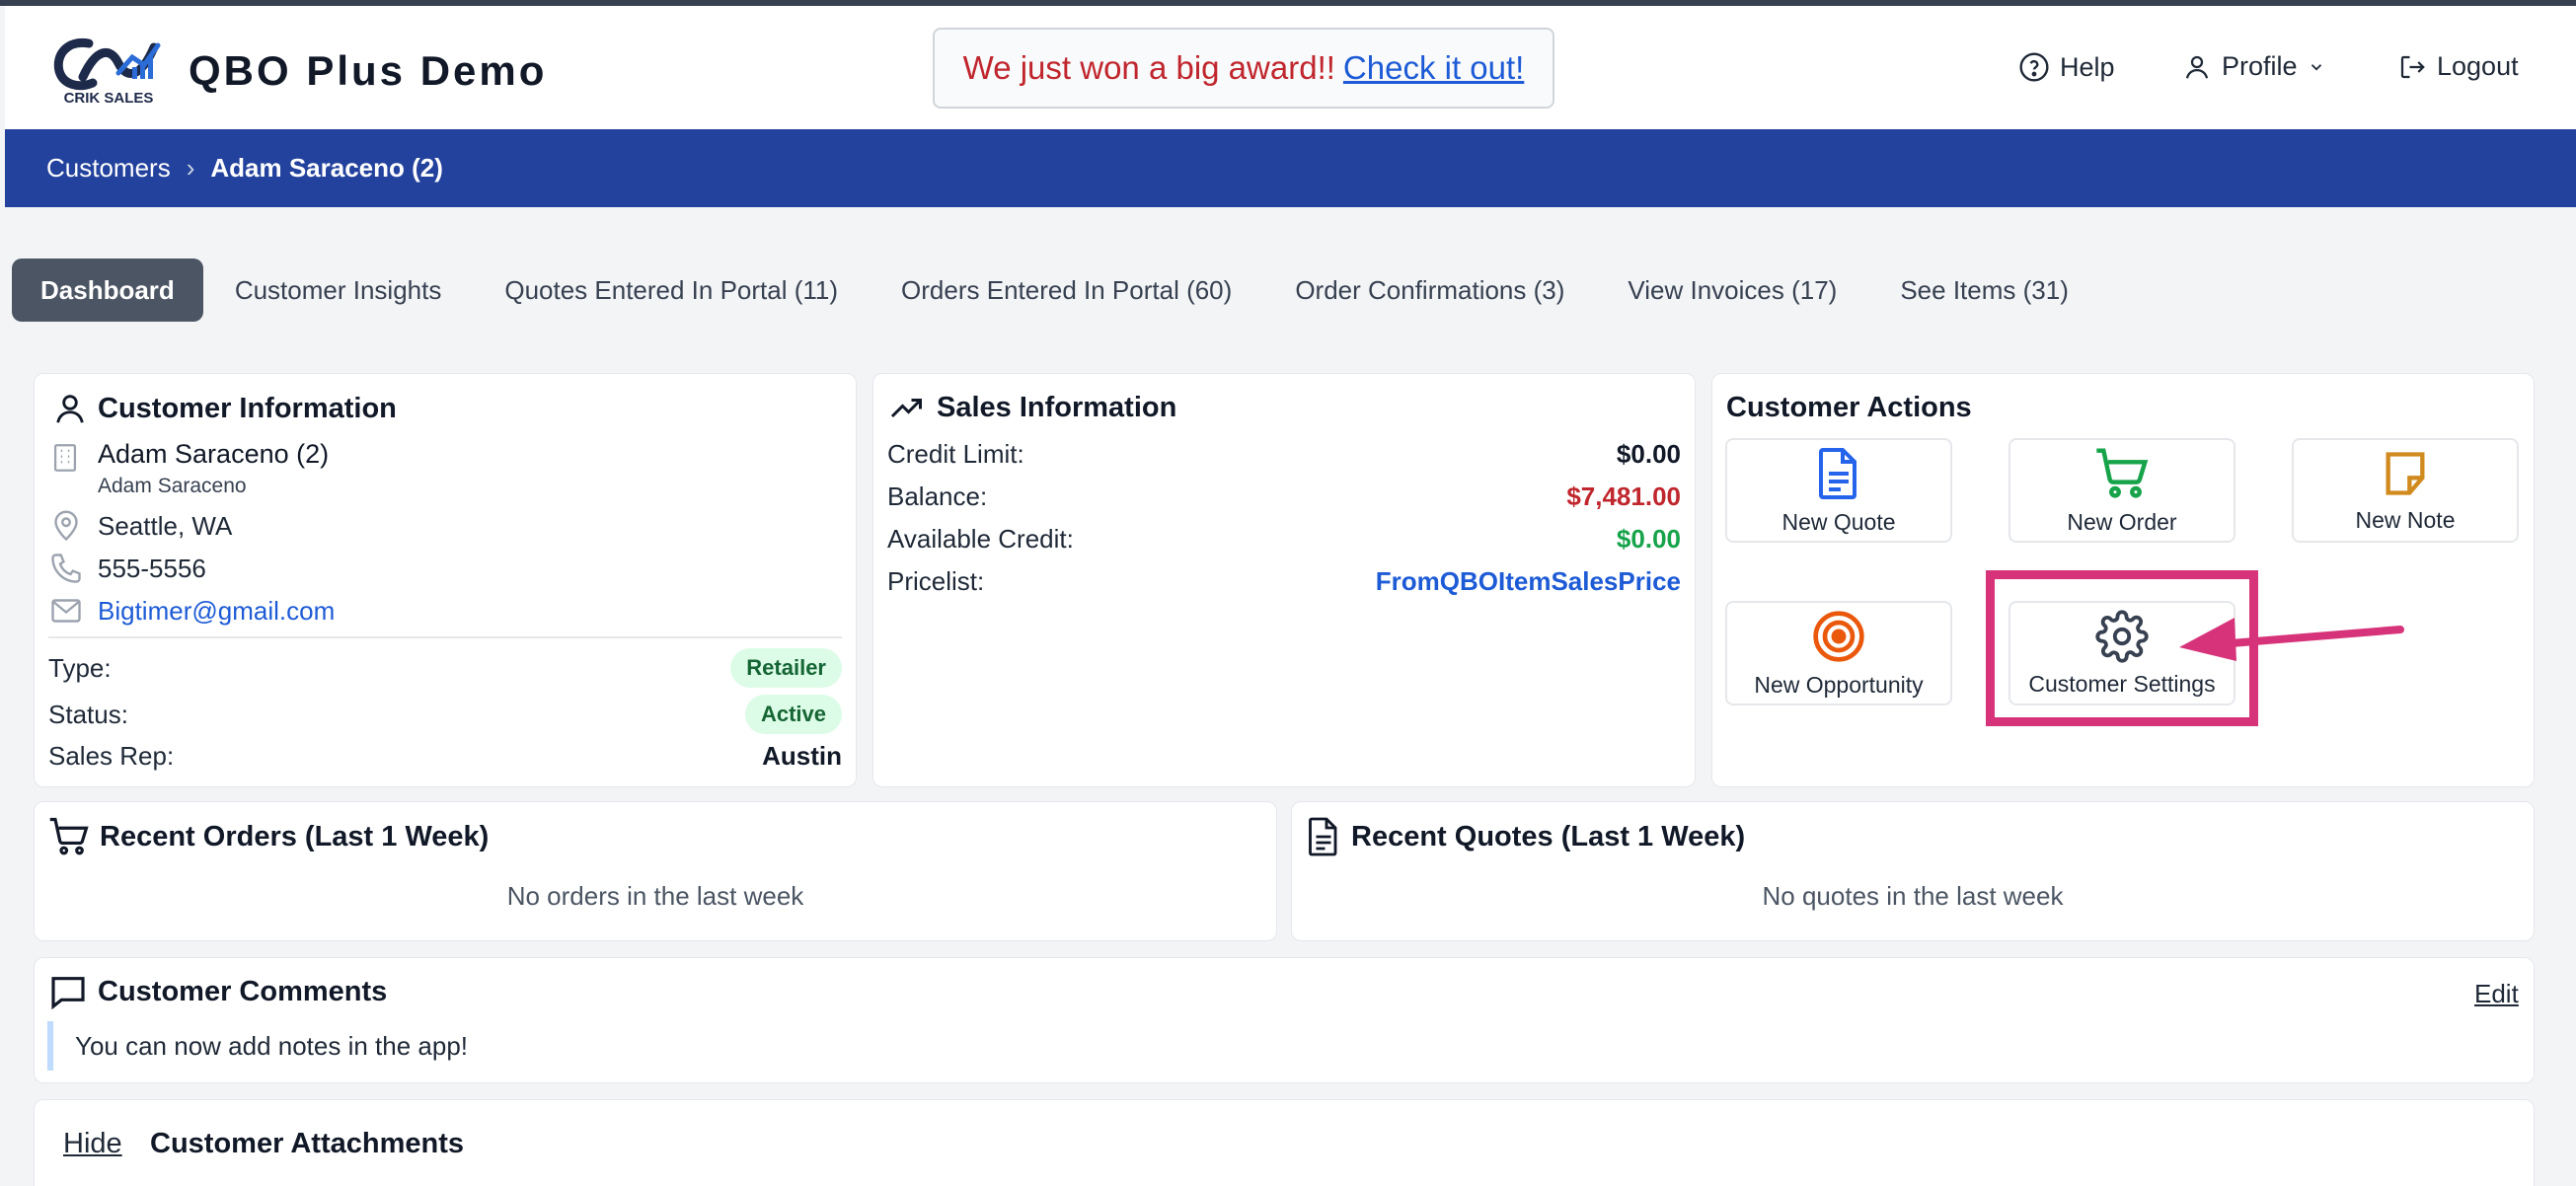 The width and height of the screenshot is (2576, 1186). What do you see at coordinates (1433, 68) in the screenshot?
I see `announcement-link: Check it out!` at bounding box center [1433, 68].